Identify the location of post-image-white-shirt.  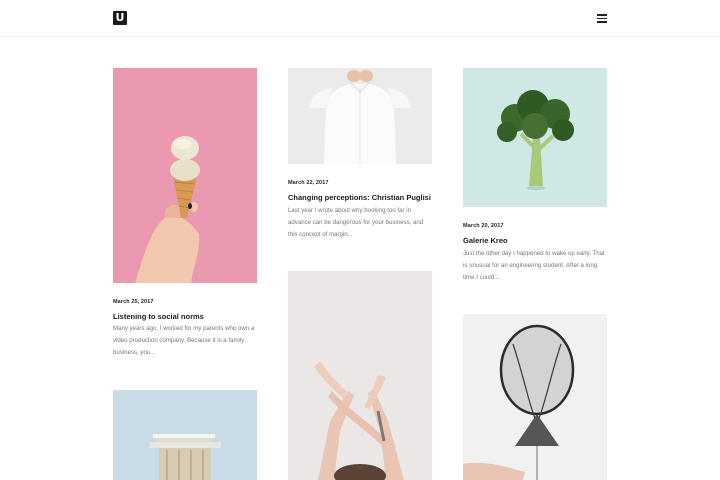
(360, 116).